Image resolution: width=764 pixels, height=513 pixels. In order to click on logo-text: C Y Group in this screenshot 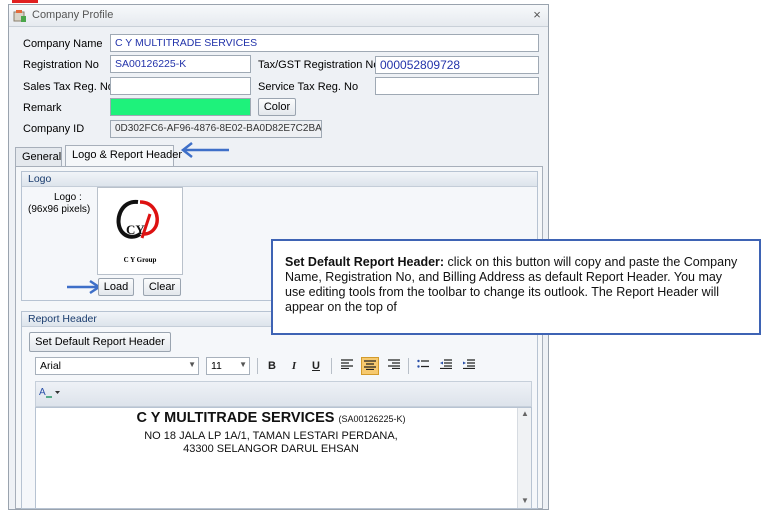, I will do `click(140, 260)`.